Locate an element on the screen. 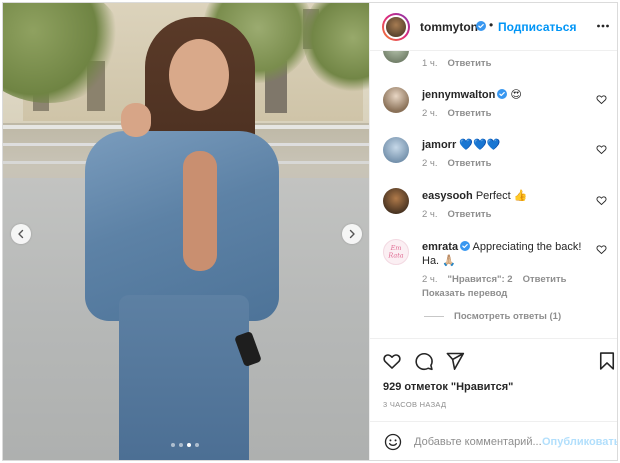 The height and width of the screenshot is (463, 620). photo-person-face is located at coordinates (199, 75).